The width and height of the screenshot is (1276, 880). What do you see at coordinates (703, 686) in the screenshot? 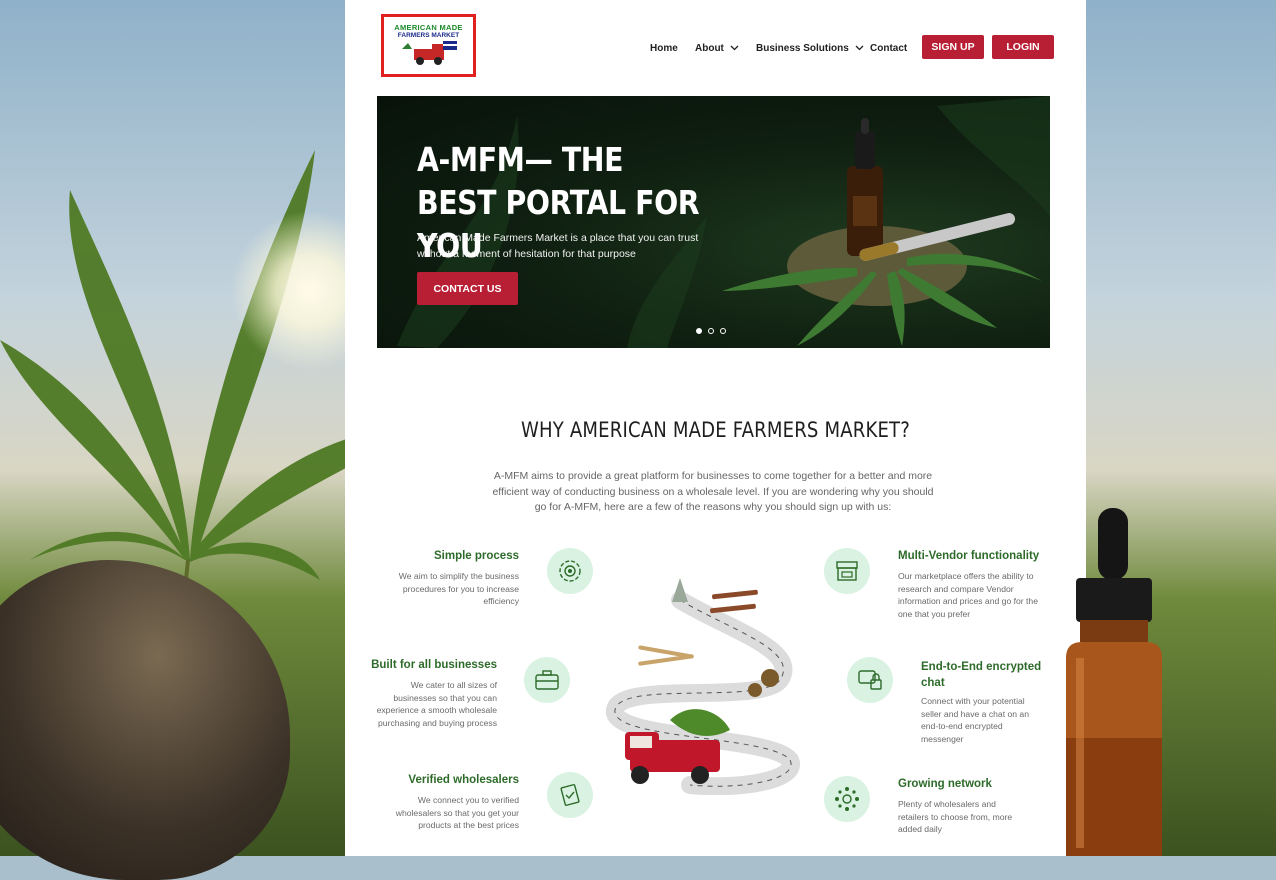
I see `delivery-road-illustration` at bounding box center [703, 686].